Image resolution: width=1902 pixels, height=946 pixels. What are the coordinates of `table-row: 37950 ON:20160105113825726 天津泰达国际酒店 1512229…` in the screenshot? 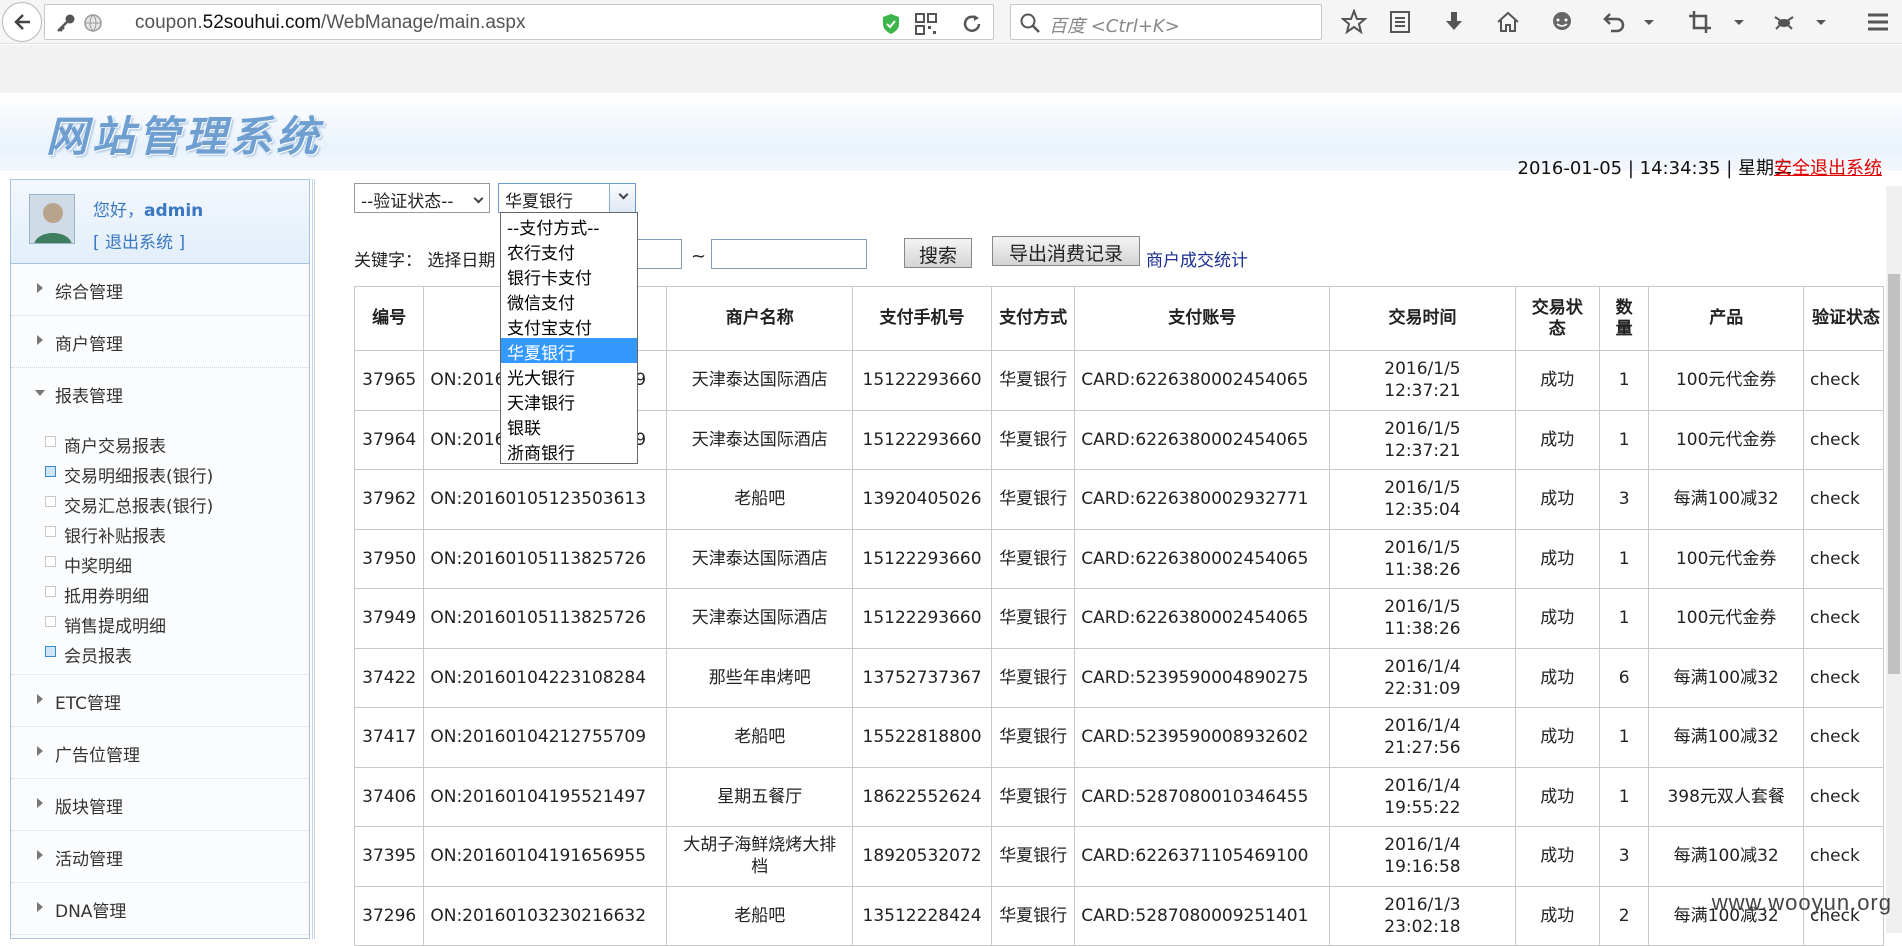 It's located at (1119, 558).